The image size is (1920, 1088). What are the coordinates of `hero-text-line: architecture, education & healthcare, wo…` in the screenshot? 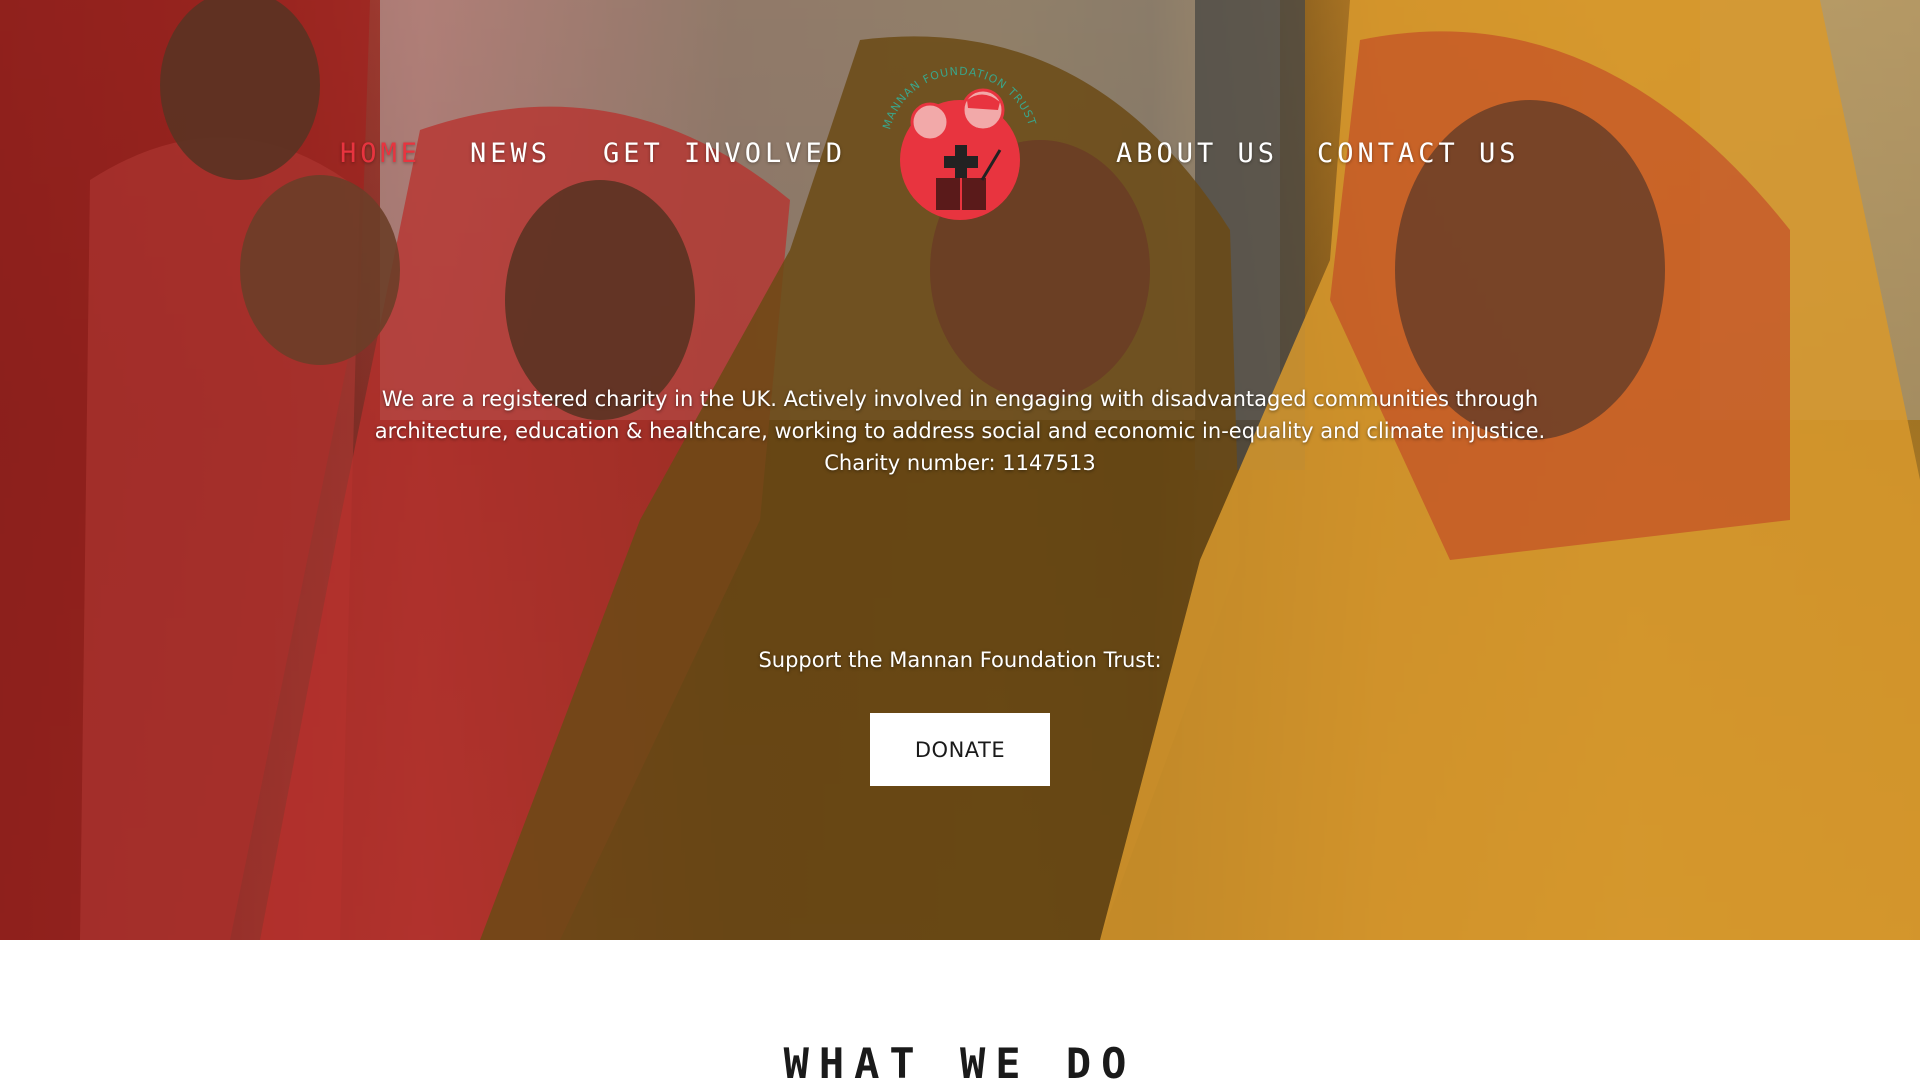 It's located at (960, 431).